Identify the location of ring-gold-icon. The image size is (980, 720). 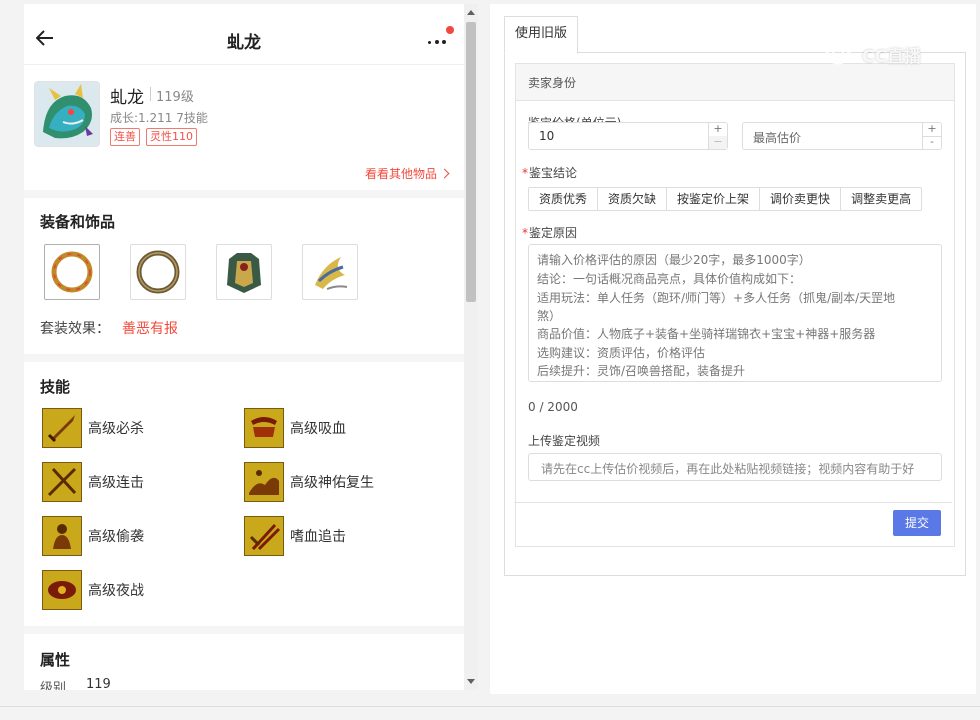
(72, 272).